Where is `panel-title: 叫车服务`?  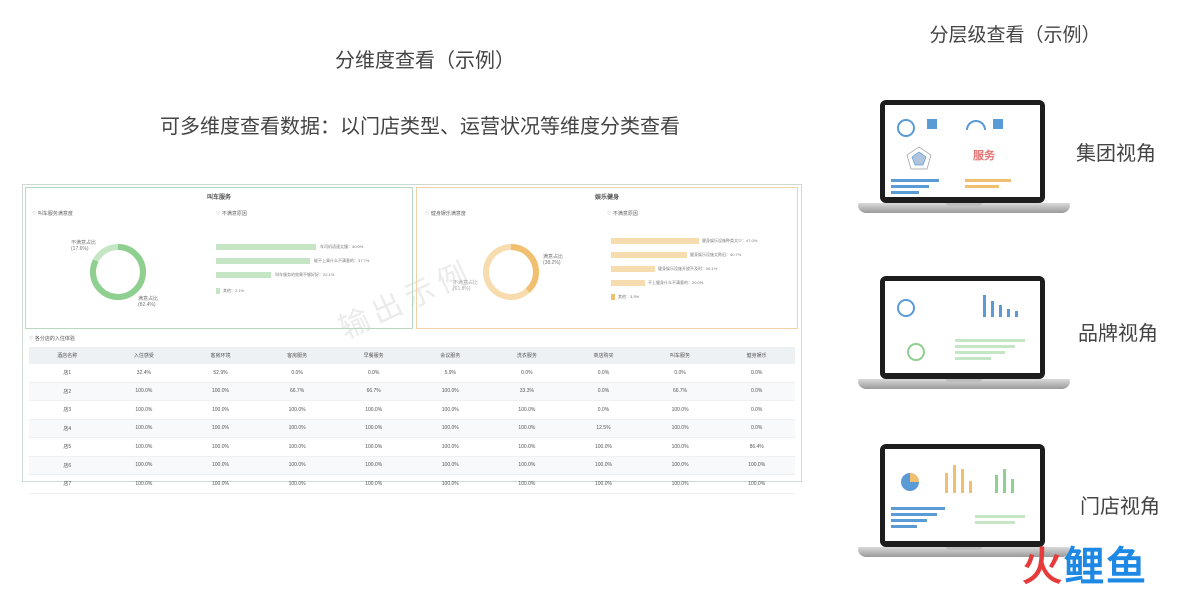 panel-title: 叫车服务 is located at coordinates (218, 198).